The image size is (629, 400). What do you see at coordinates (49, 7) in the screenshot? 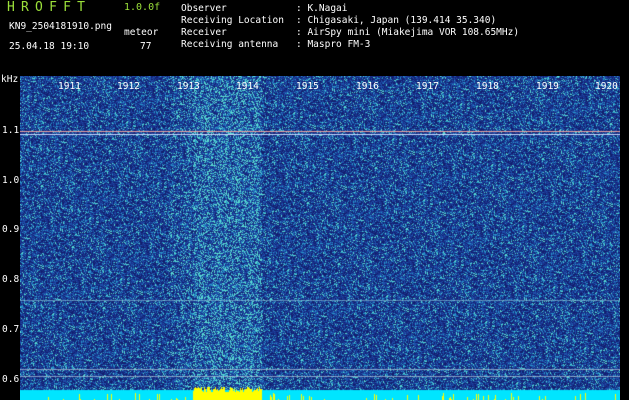
I see `app-brand: HROFFT` at bounding box center [49, 7].